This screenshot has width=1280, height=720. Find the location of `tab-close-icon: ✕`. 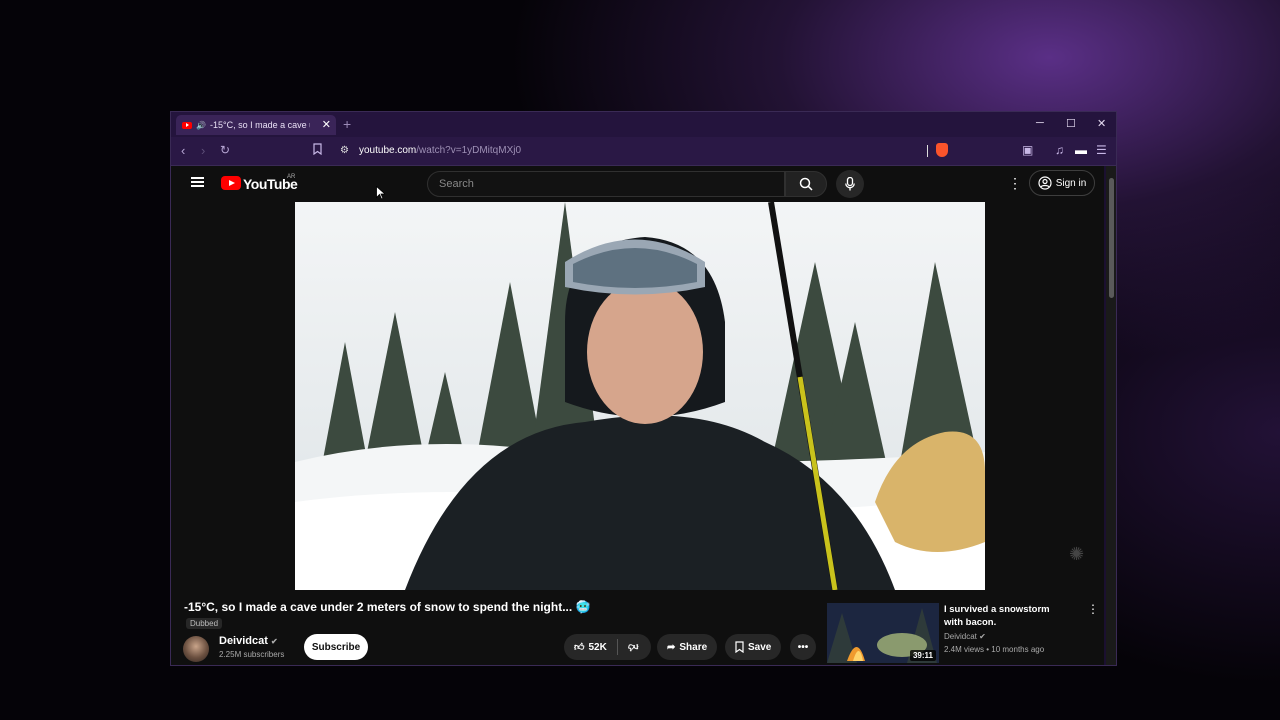

tab-close-icon: ✕ is located at coordinates (326, 124).